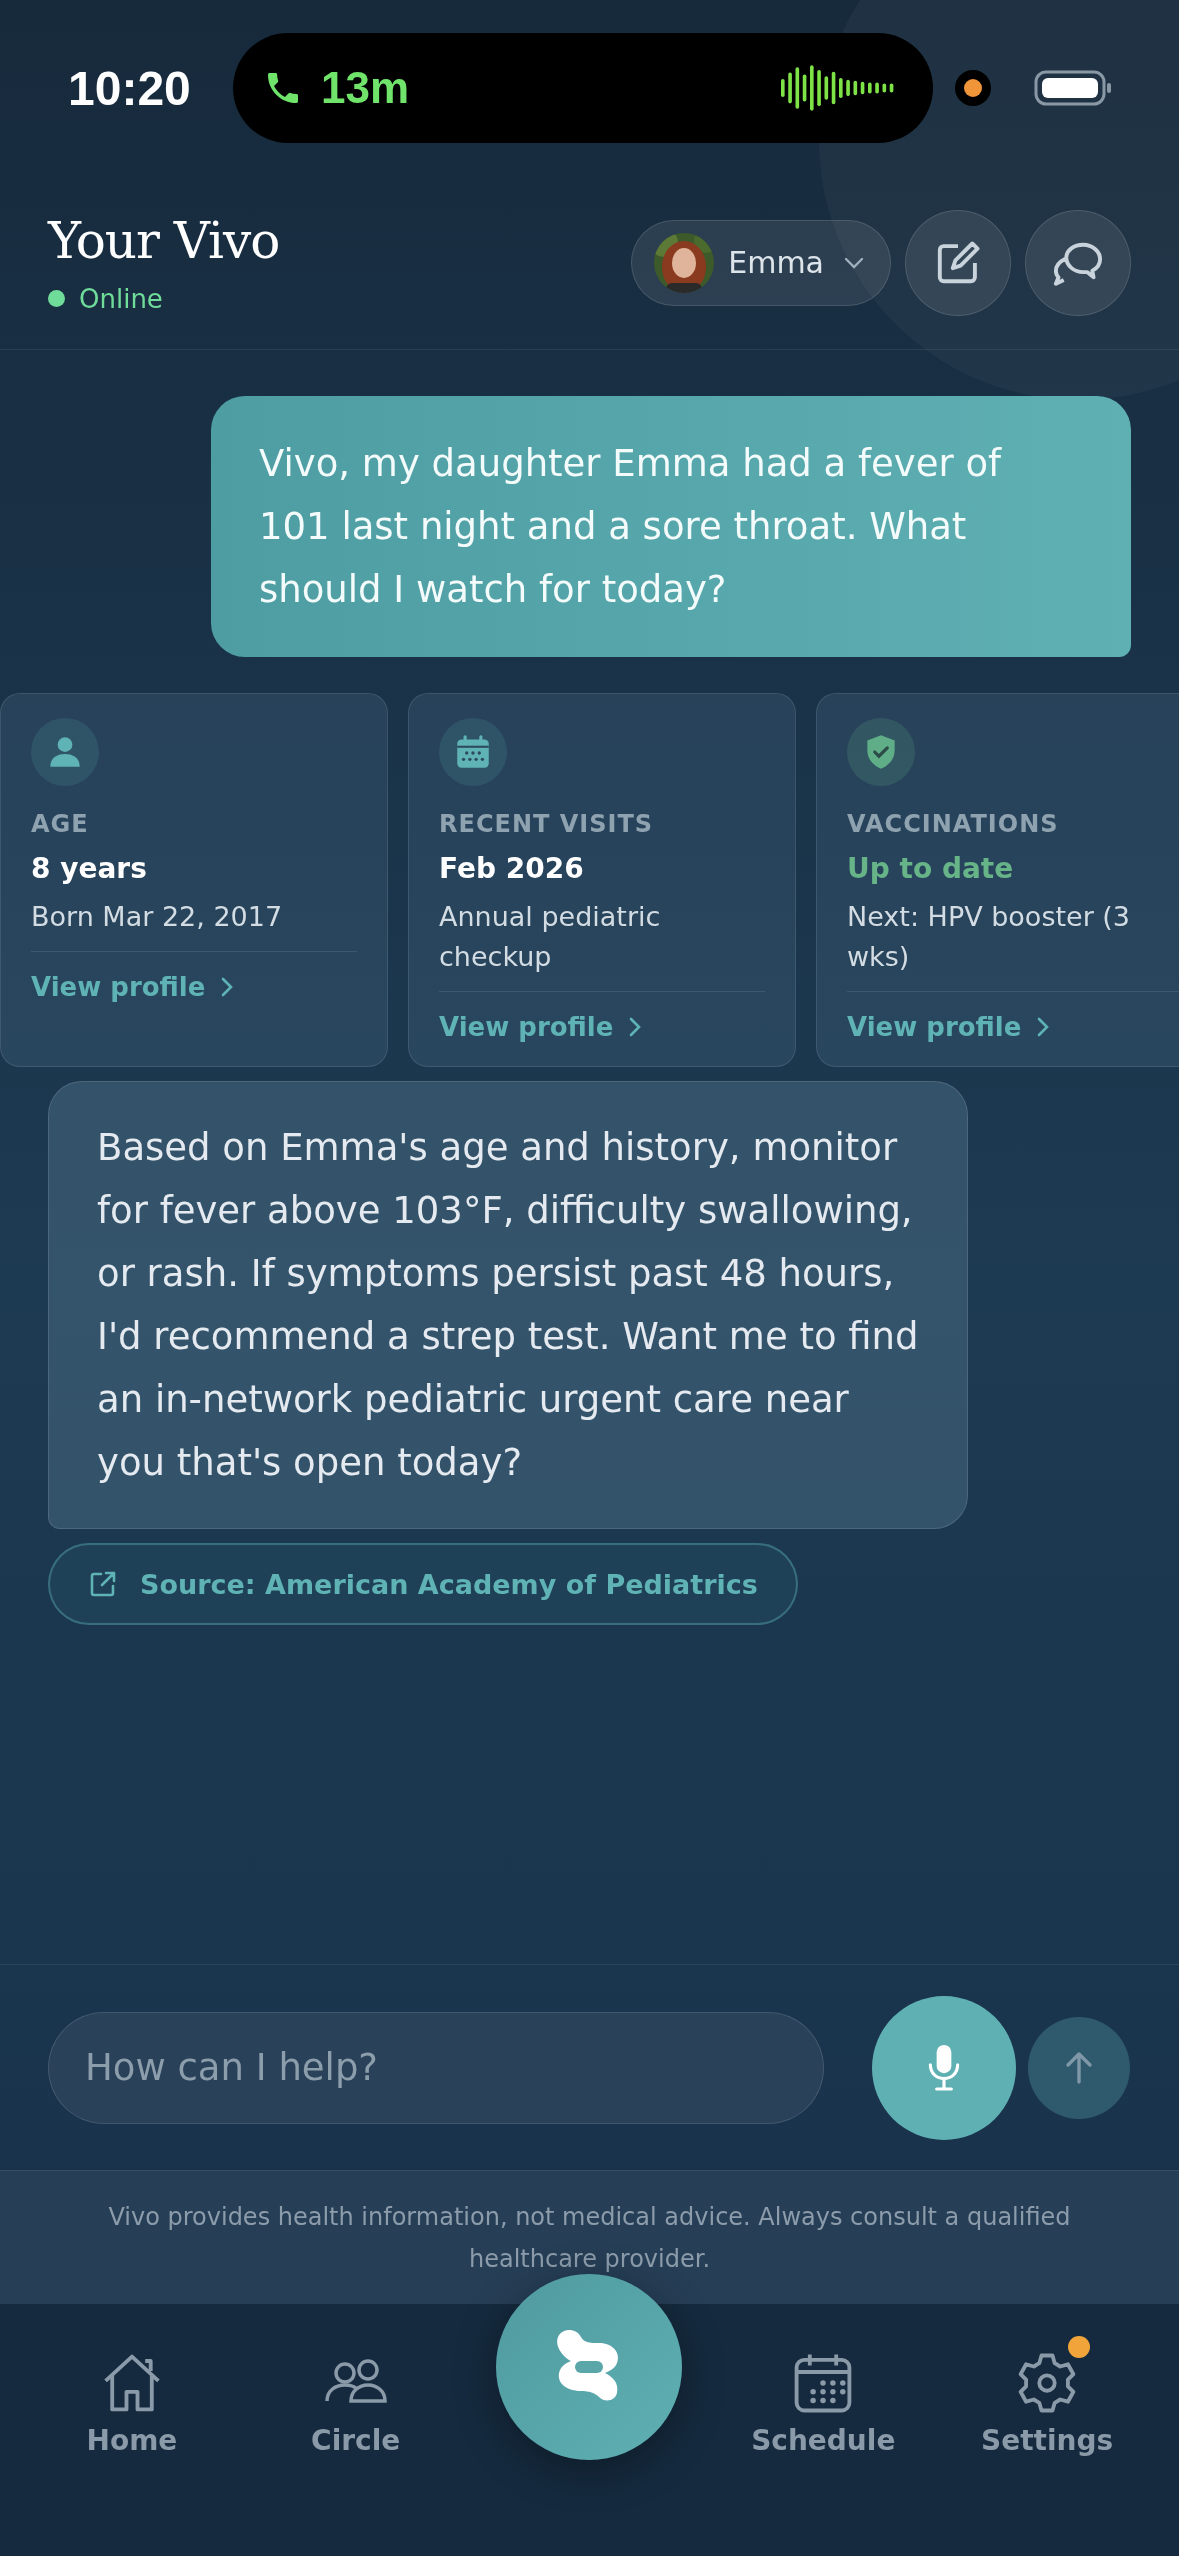  I want to click on arrow-up-icon, so click(1079, 2067).